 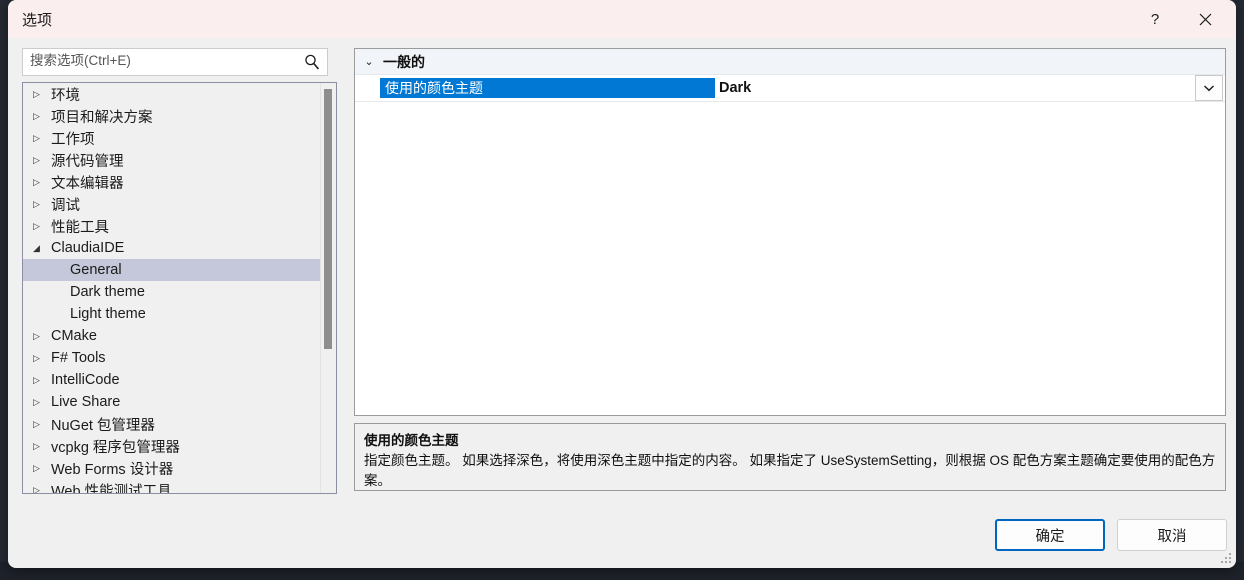 I want to click on question-mark-icon: ?, so click(x=1155, y=19).